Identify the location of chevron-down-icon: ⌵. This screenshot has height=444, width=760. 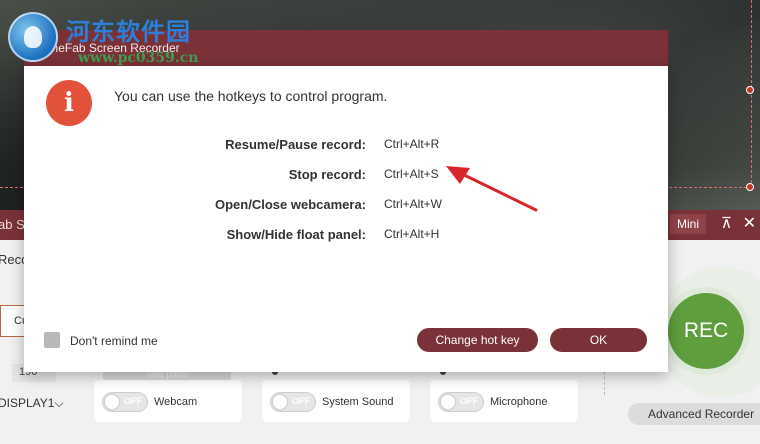
(59, 403).